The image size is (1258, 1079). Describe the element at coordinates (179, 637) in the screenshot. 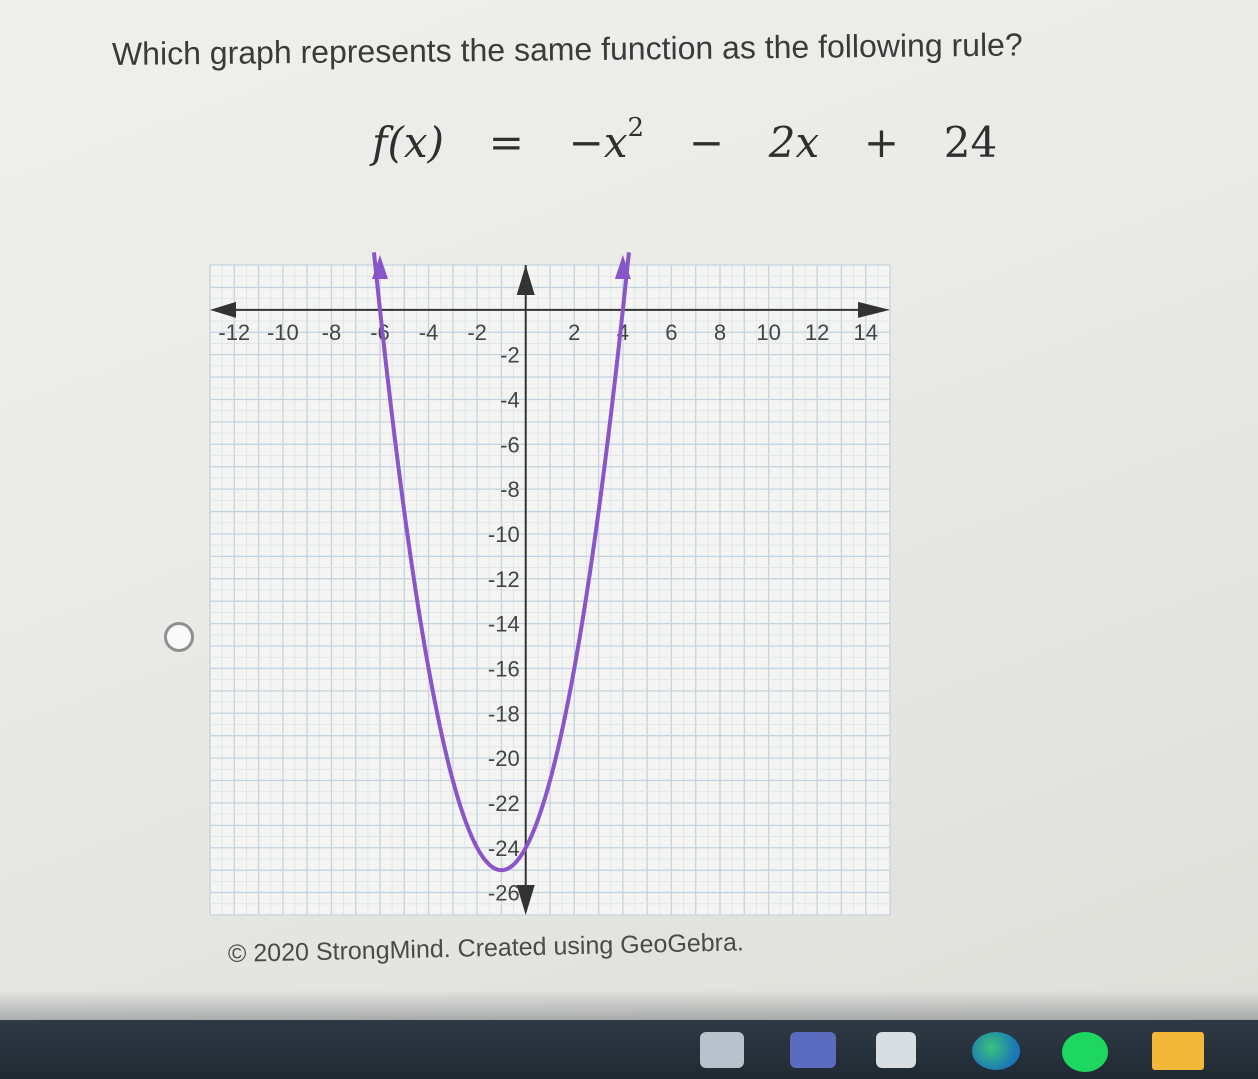

I see `answer-radio-button` at that location.